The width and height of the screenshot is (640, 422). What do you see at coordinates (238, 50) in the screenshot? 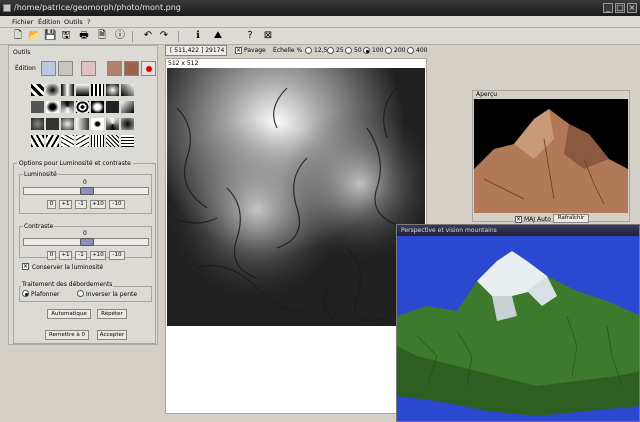
I see `pavage-checkbox: ✕` at bounding box center [238, 50].